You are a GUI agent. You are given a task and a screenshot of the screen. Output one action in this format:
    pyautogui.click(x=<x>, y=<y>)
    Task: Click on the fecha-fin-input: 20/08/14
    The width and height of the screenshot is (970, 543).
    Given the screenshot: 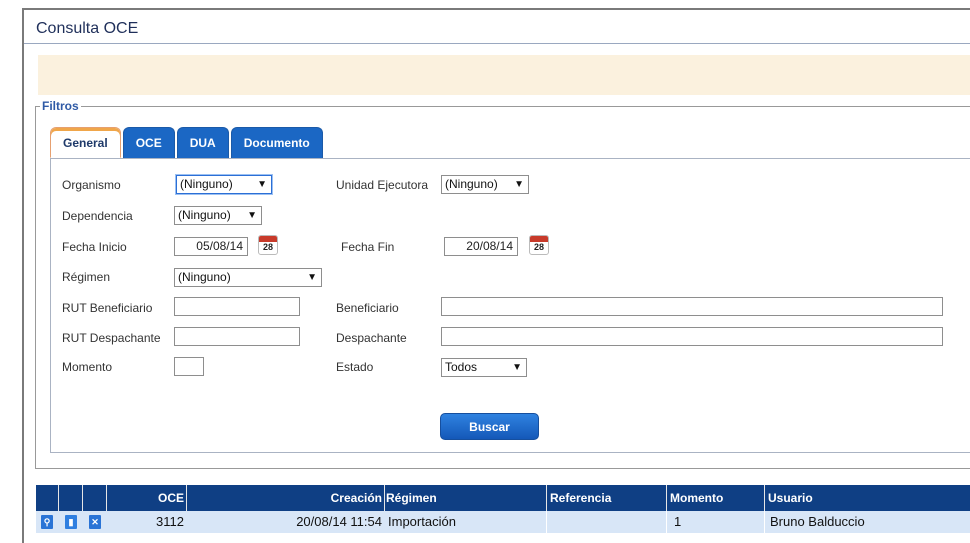 What is the action you would take?
    pyautogui.click(x=481, y=246)
    